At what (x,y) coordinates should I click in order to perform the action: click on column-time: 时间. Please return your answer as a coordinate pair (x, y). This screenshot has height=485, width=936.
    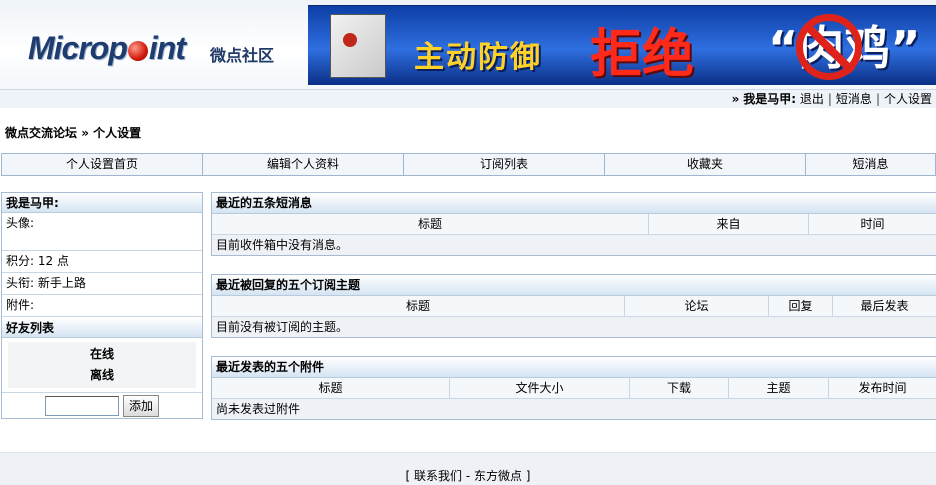
    Looking at the image, I should click on (872, 224).